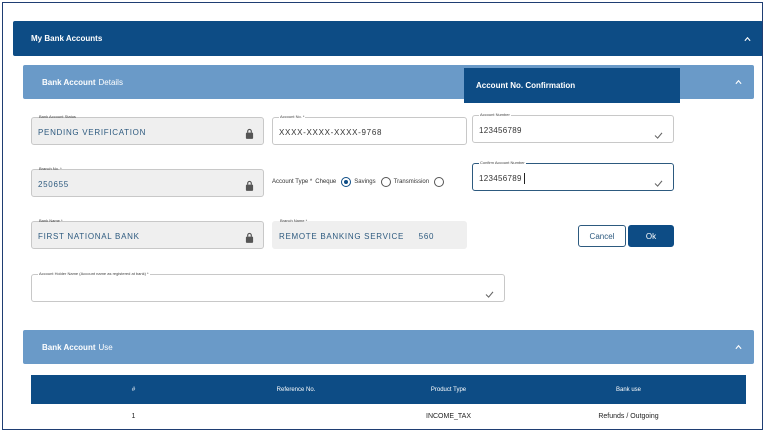  What do you see at coordinates (500, 130) in the screenshot?
I see `account-number-value: 123456789` at bounding box center [500, 130].